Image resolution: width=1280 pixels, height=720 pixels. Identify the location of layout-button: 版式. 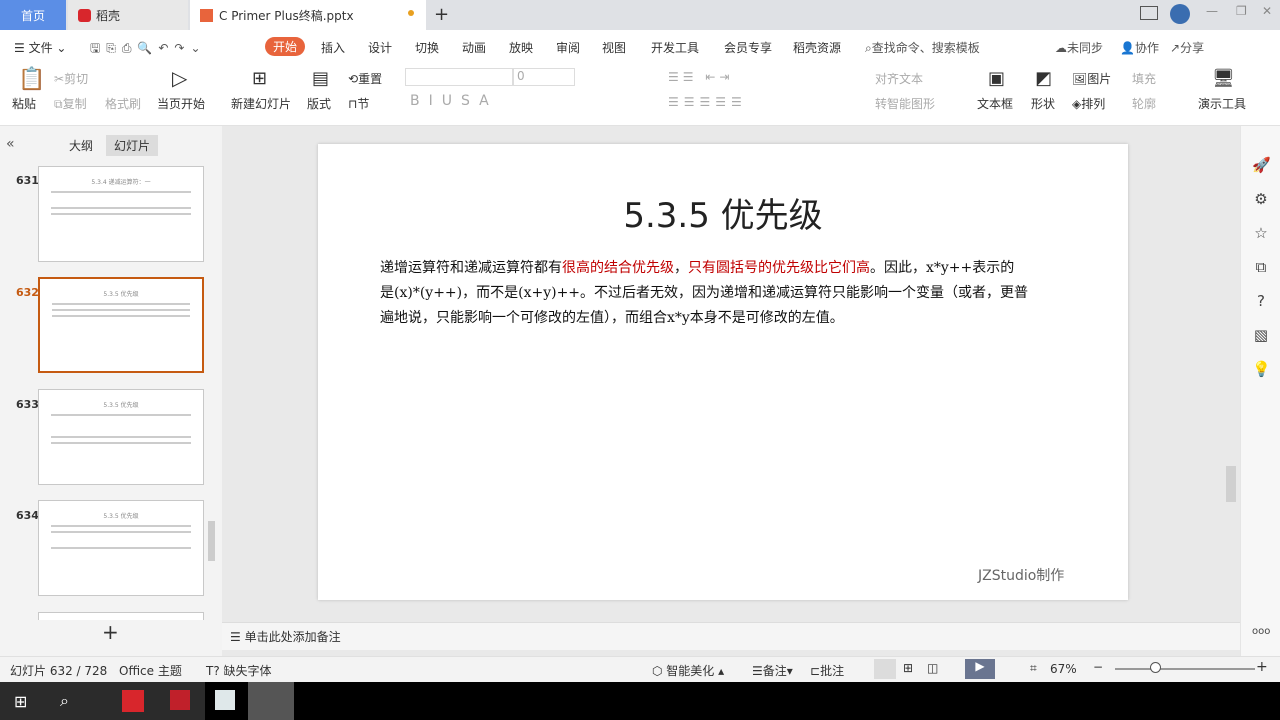
(319, 103).